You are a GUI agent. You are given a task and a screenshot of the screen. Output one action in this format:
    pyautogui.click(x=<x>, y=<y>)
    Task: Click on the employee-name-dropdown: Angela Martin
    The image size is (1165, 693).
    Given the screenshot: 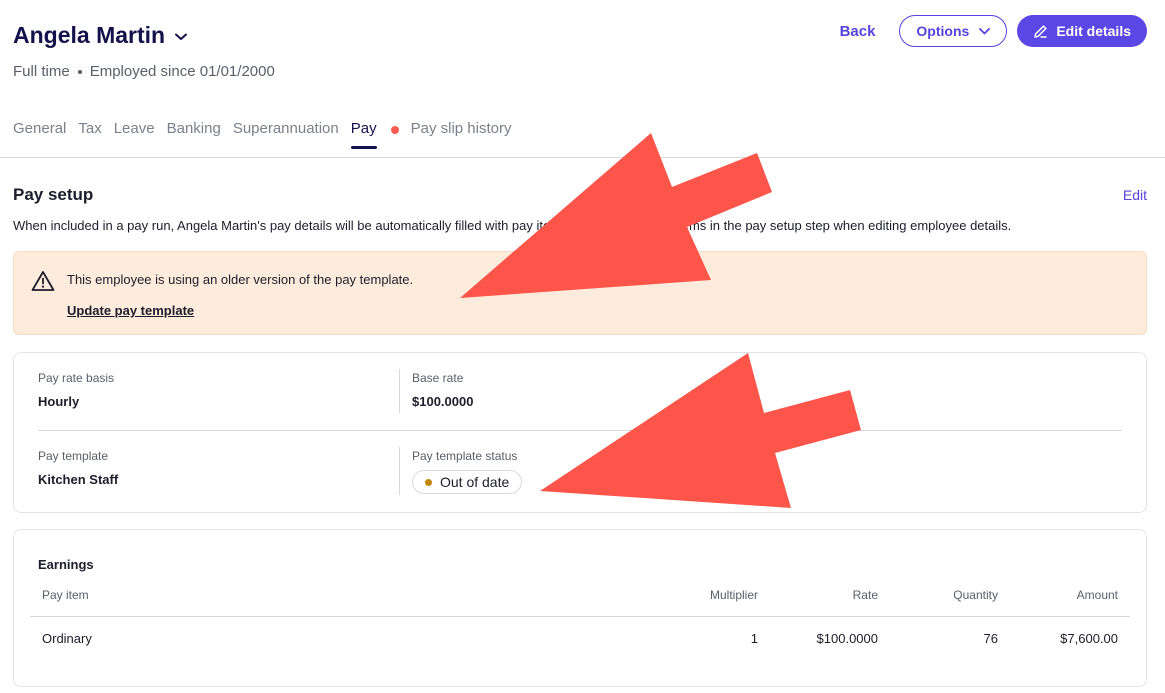 What is the action you would take?
    pyautogui.click(x=100, y=35)
    